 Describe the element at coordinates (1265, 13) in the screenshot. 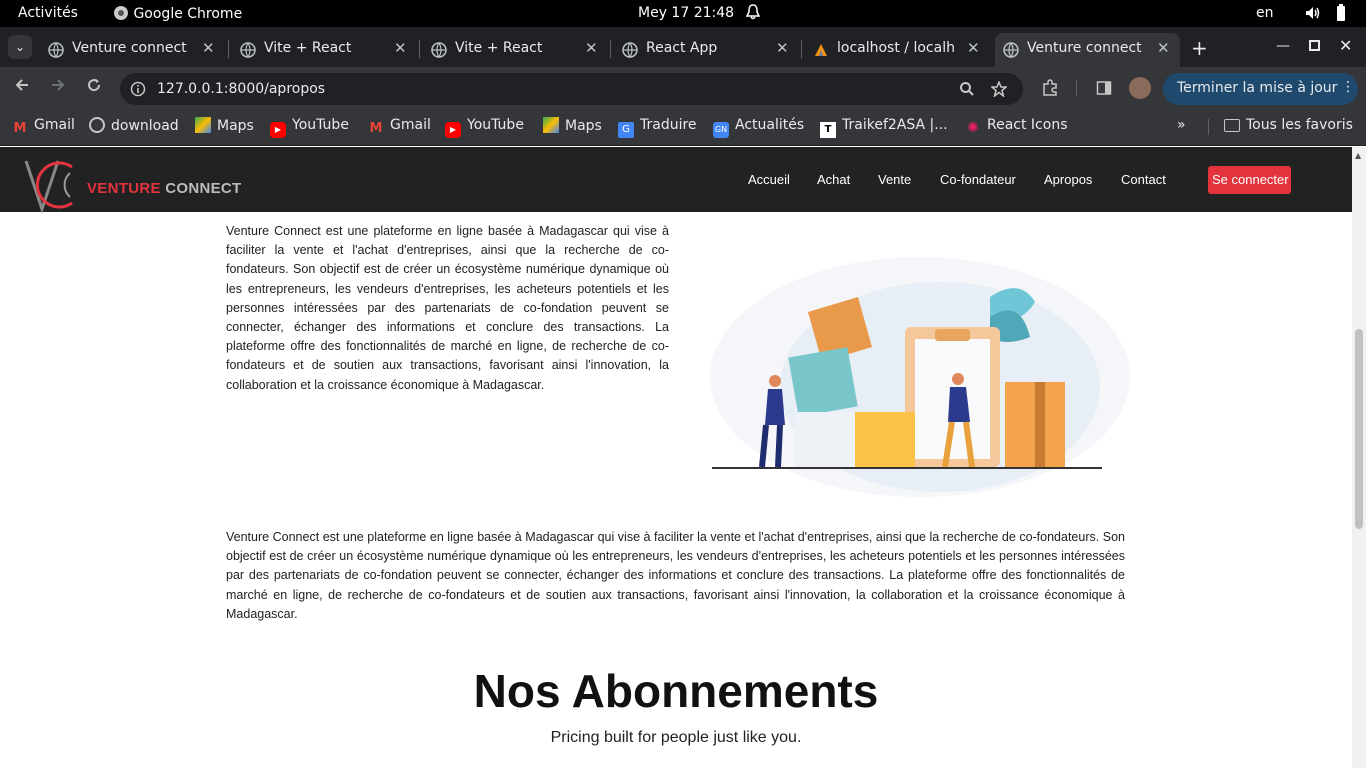

I see `language-indicator: en` at that location.